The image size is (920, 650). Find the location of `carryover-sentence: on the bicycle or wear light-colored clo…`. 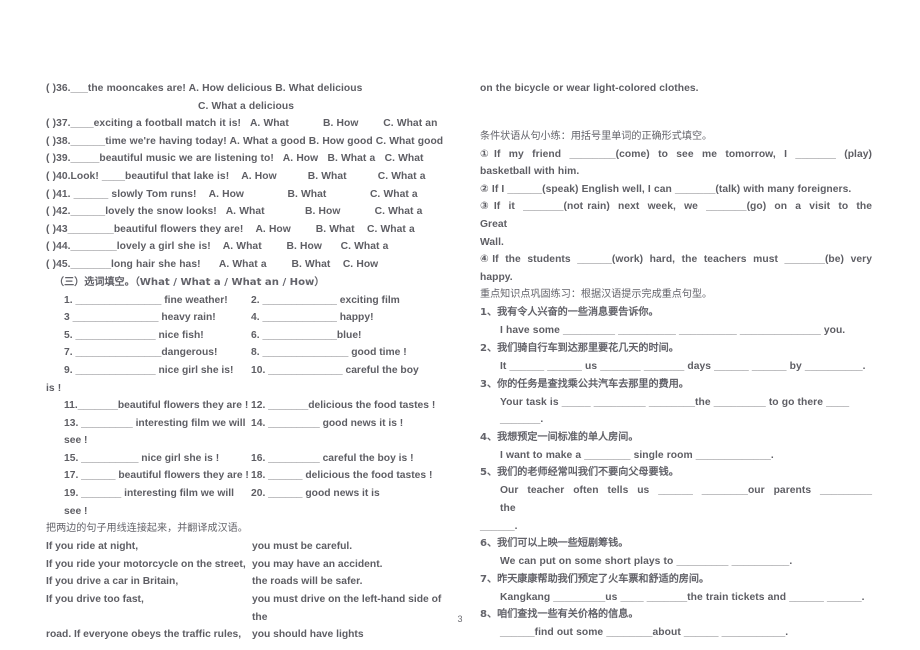

carryover-sentence: on the bicycle or wear light-colored clo… is located at coordinates (589, 88).